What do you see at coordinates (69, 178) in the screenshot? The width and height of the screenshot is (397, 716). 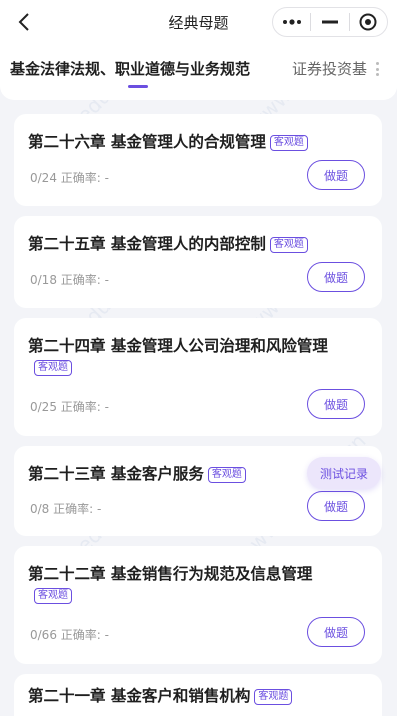 I see `chapter-progress: 0/24 正确率: -` at bounding box center [69, 178].